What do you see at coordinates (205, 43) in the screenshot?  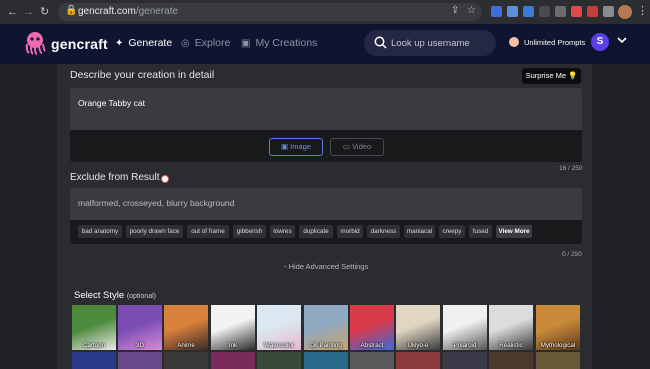 I see `nav-explore: ◎ Explore` at bounding box center [205, 43].